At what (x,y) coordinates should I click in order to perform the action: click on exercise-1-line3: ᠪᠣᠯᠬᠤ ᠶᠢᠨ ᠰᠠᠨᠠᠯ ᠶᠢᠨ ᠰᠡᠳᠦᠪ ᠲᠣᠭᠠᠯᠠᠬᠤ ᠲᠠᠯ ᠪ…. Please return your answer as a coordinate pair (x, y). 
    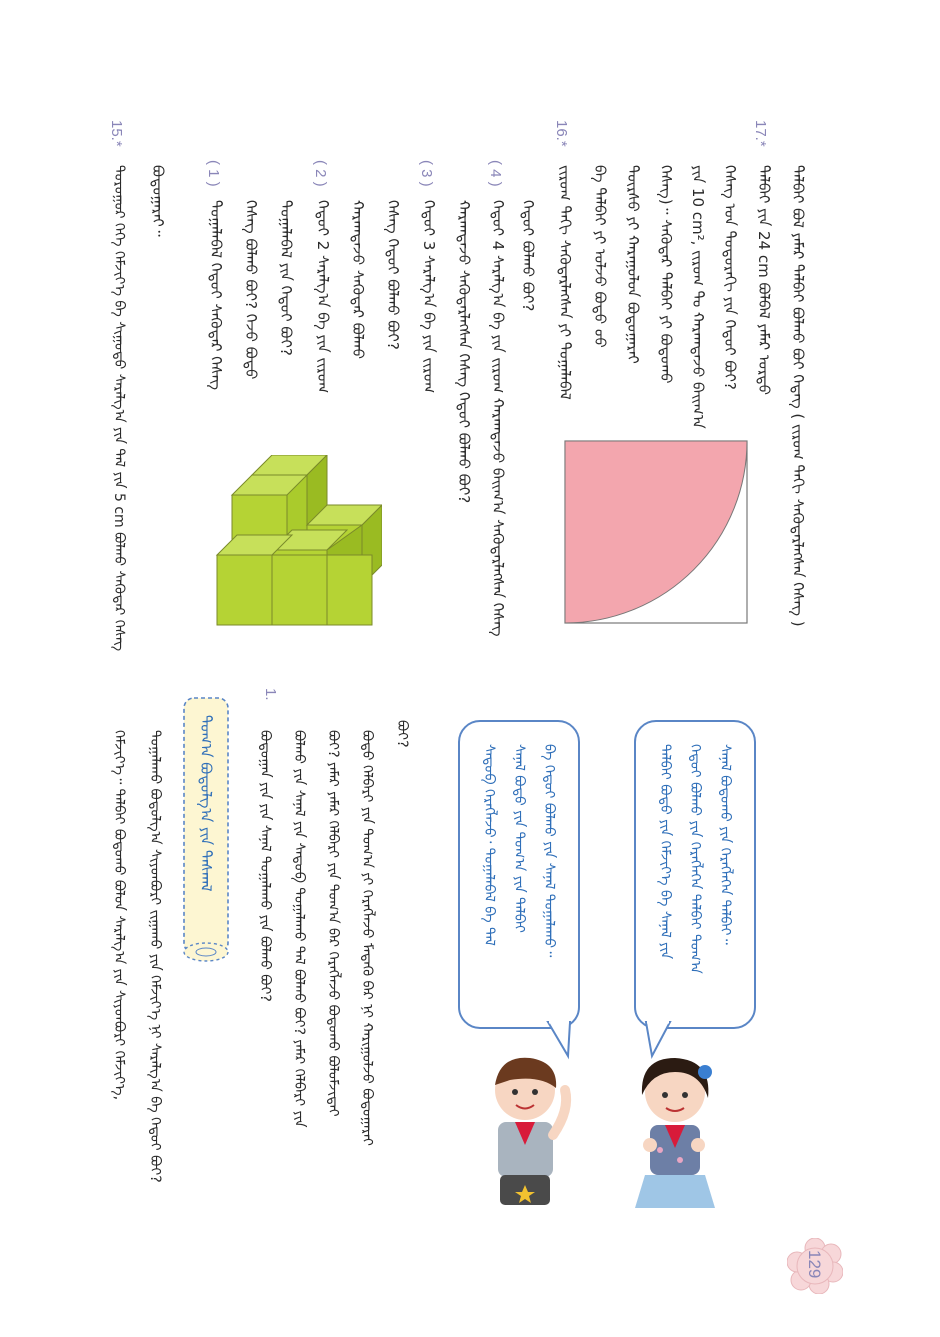
    Looking at the image, I should click on (299, 929).